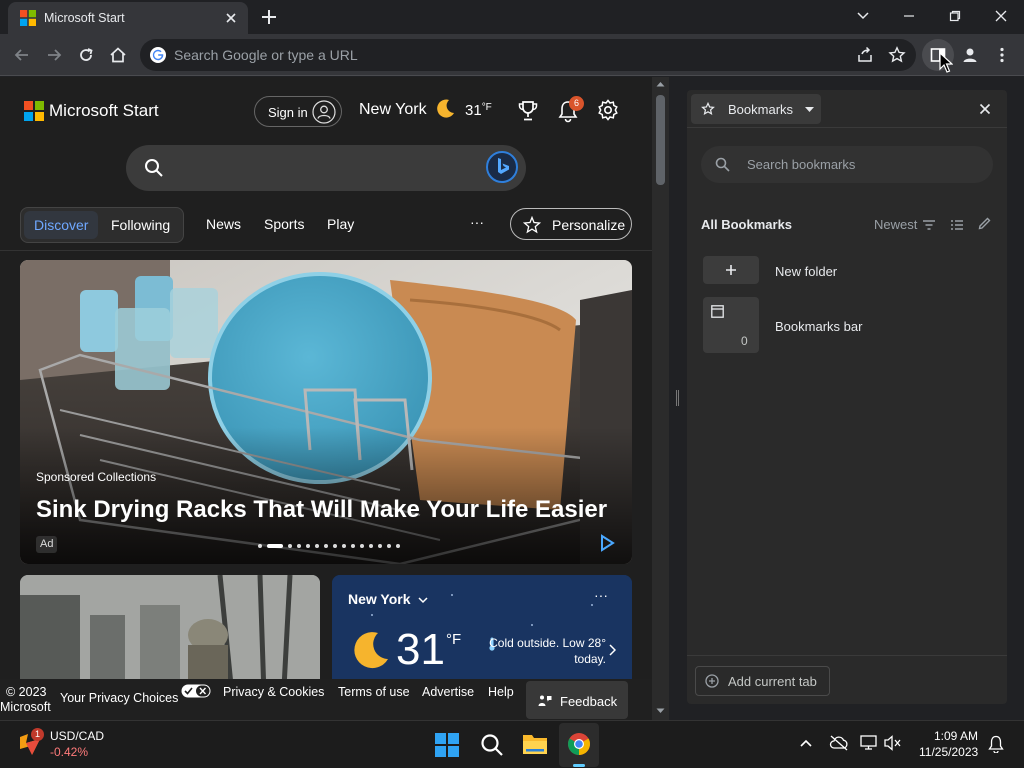  What do you see at coordinates (731, 270) in the screenshot?
I see `new-folder-button` at bounding box center [731, 270].